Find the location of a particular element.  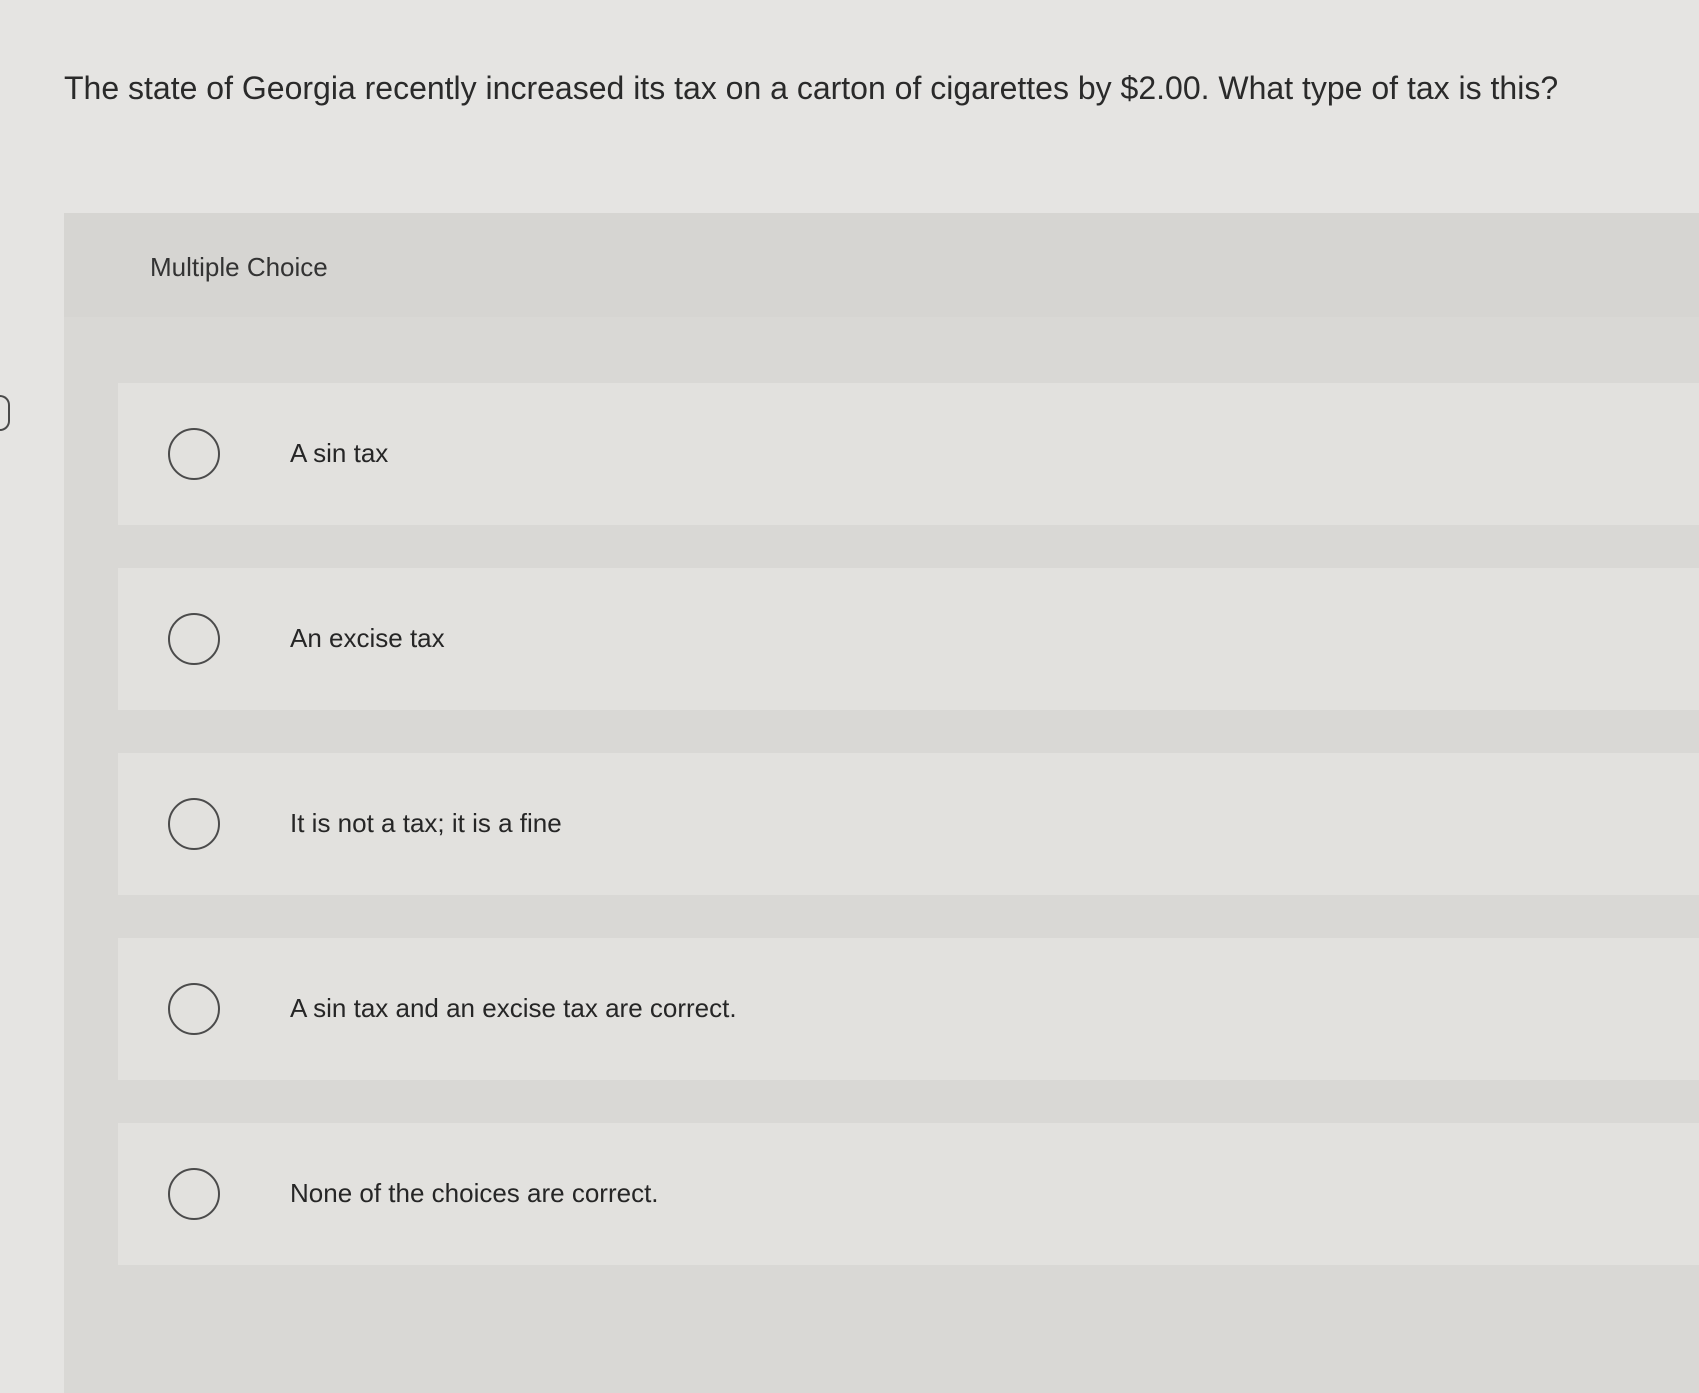

answer-option-4: A sin tax and an excise tax are correct. is located at coordinates (908, 1009).